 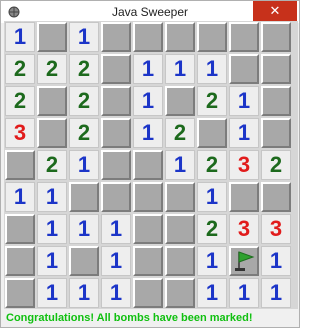 I want to click on close-button: ✕, so click(x=275, y=11).